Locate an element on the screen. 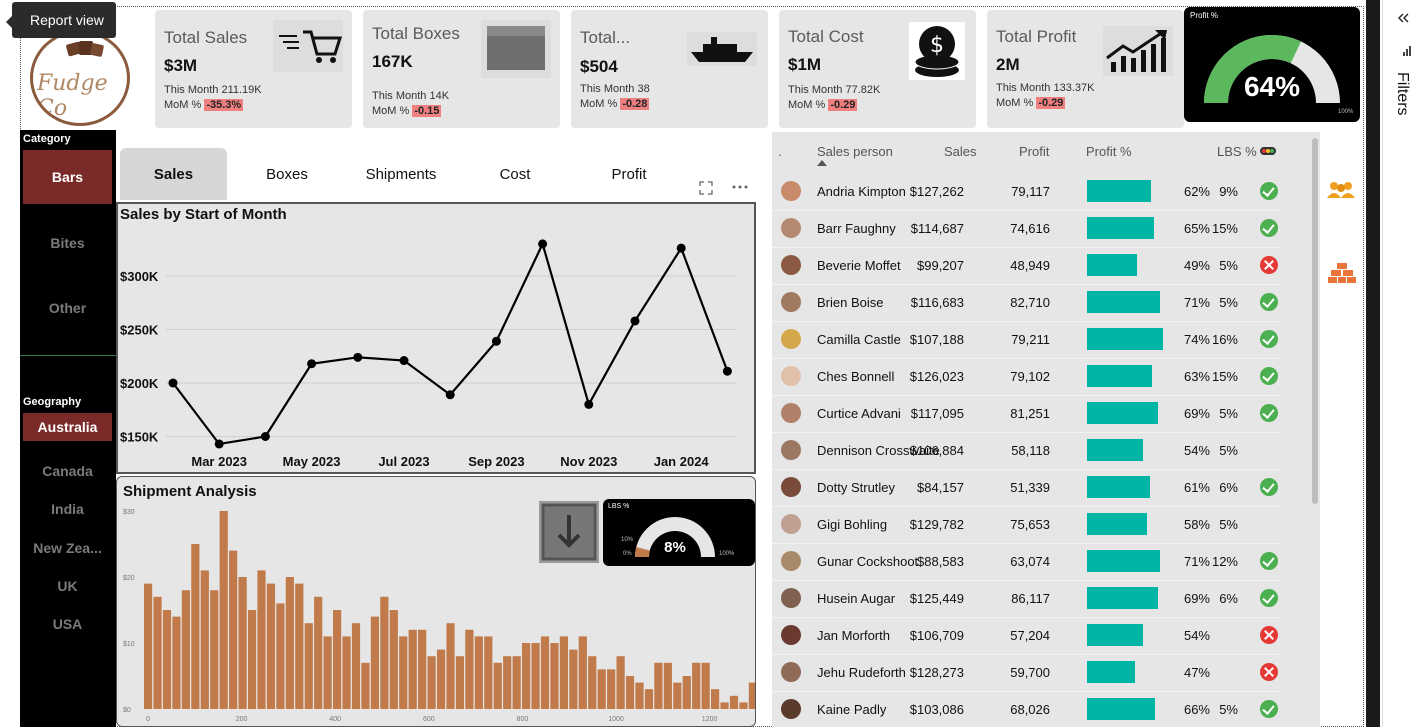  column-header-lbs-pct: LBS % is located at coordinates (1237, 151).